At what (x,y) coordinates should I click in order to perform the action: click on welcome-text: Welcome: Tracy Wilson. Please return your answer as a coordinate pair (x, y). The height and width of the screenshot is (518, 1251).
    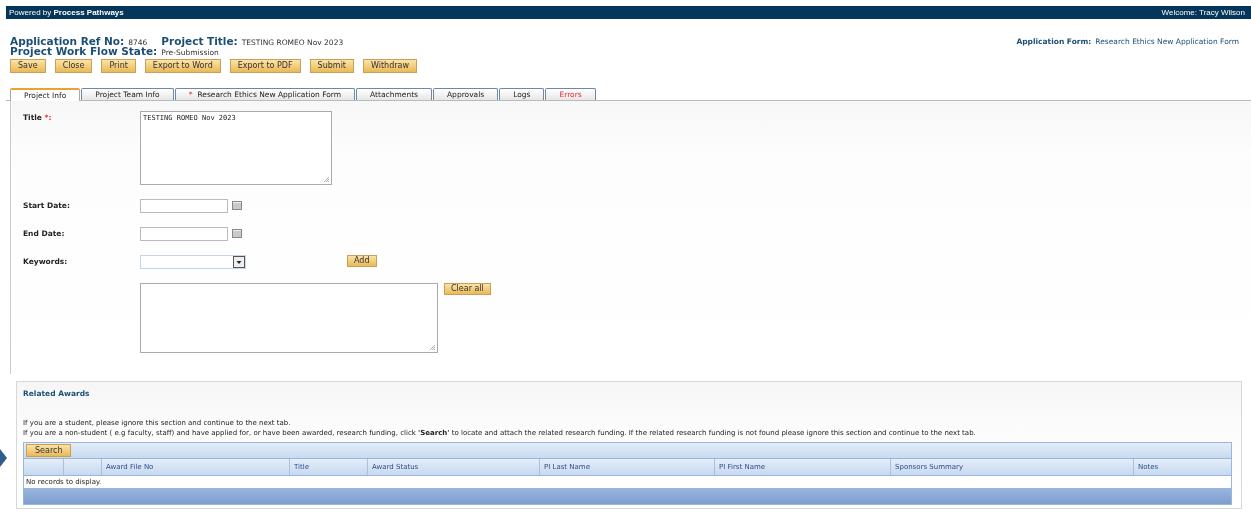
    Looking at the image, I should click on (1203, 12).